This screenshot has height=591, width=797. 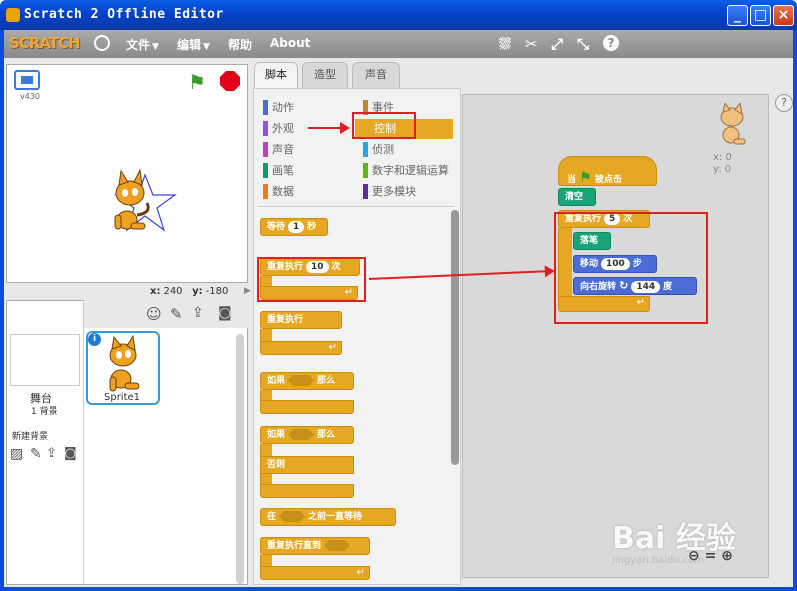 What do you see at coordinates (70, 453) in the screenshot?
I see `backdrop-camera-icon: ◙` at bounding box center [70, 453].